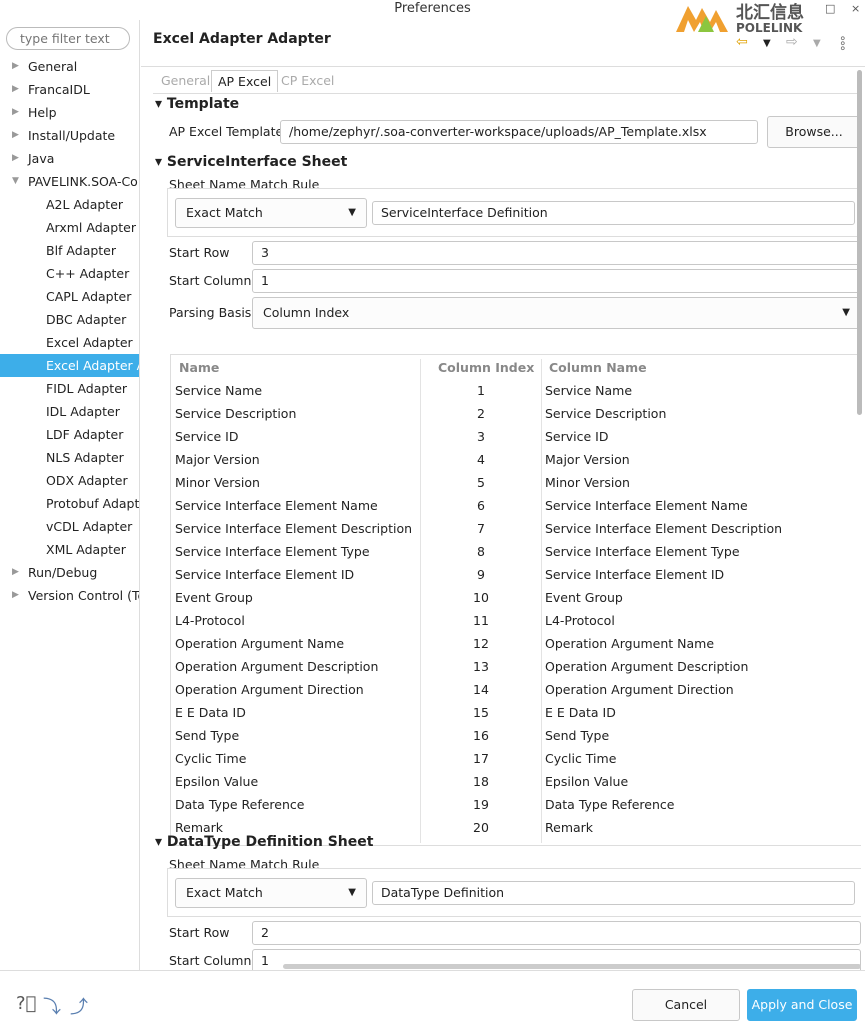  Describe the element at coordinates (556, 253) in the screenshot. I see `start-row-input: 3` at that location.